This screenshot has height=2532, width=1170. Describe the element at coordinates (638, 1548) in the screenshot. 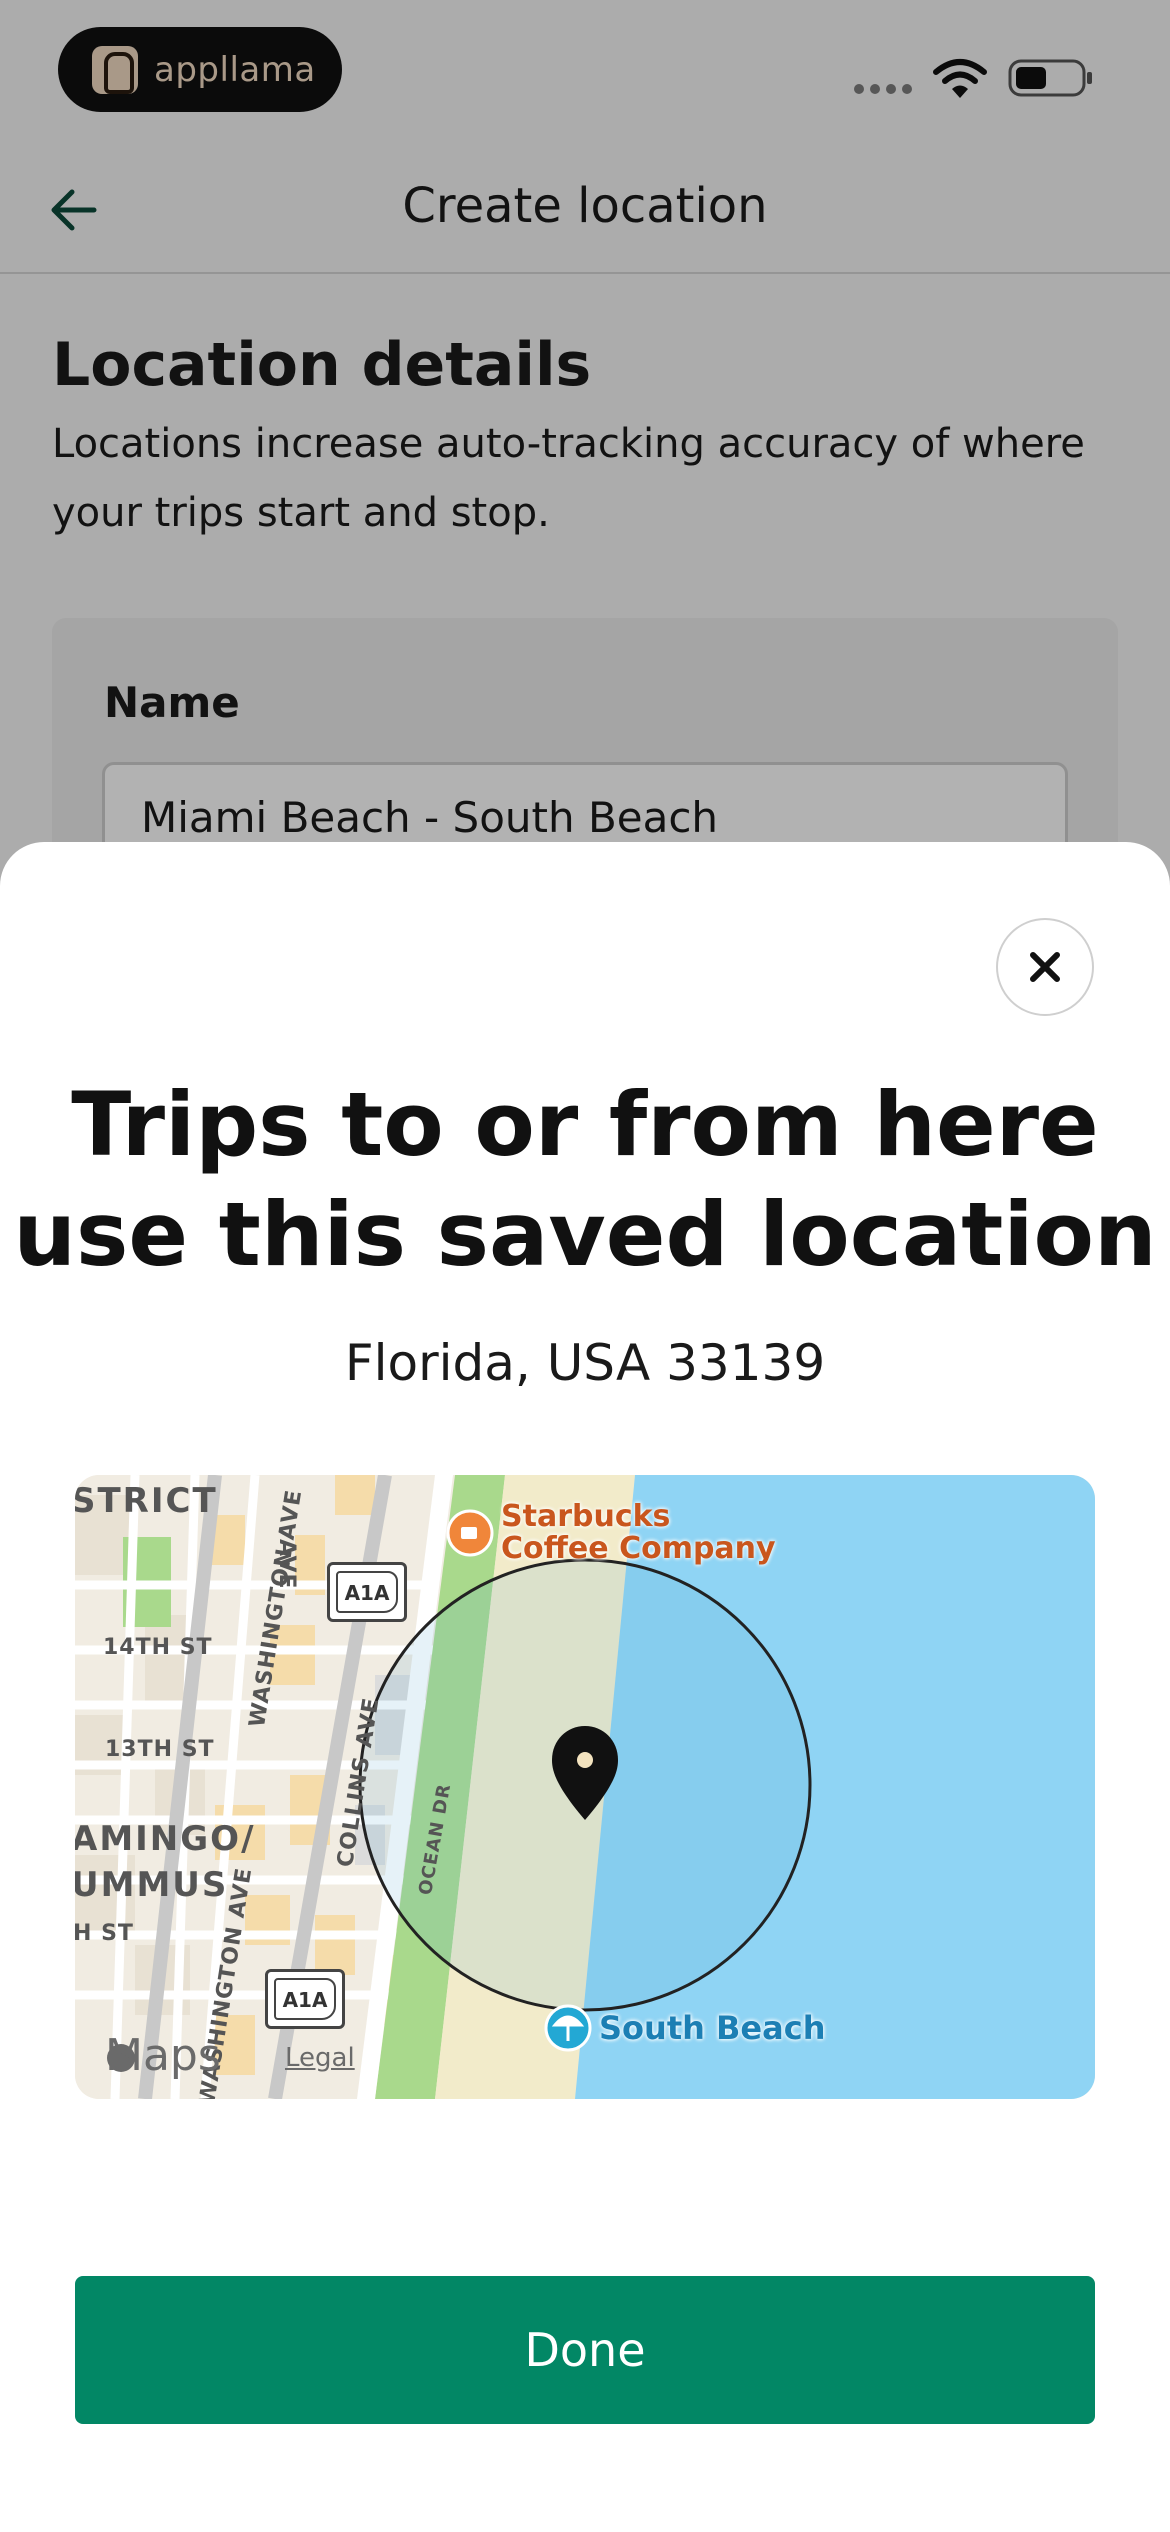

I see `poi-starbucks: Coffee Company` at that location.